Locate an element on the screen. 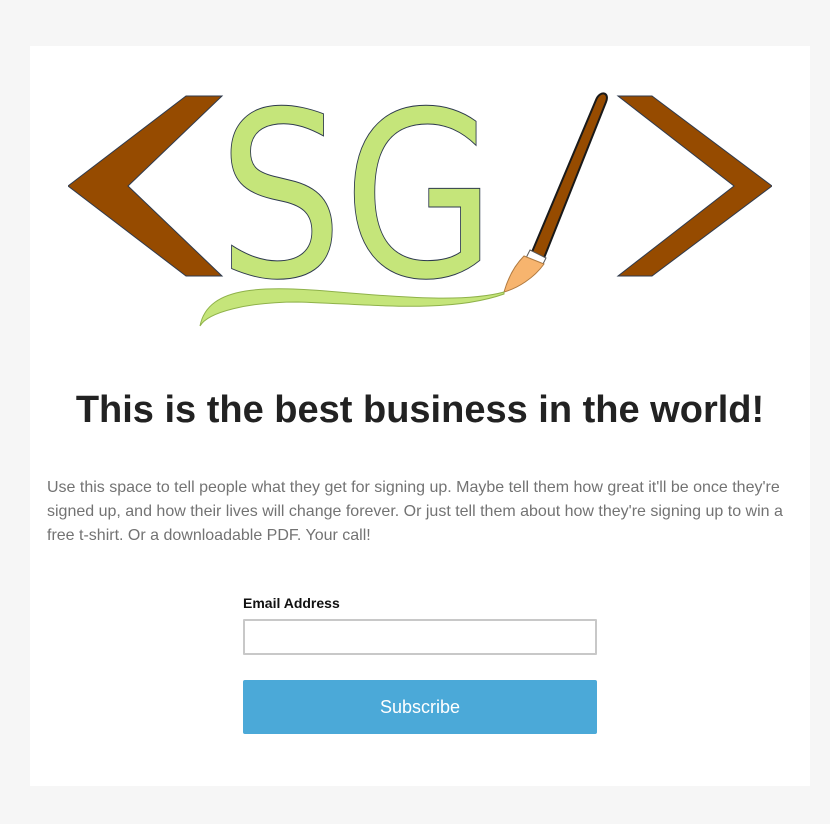 This screenshot has height=824, width=830. subscribe-button: Subscribe is located at coordinates (420, 707).